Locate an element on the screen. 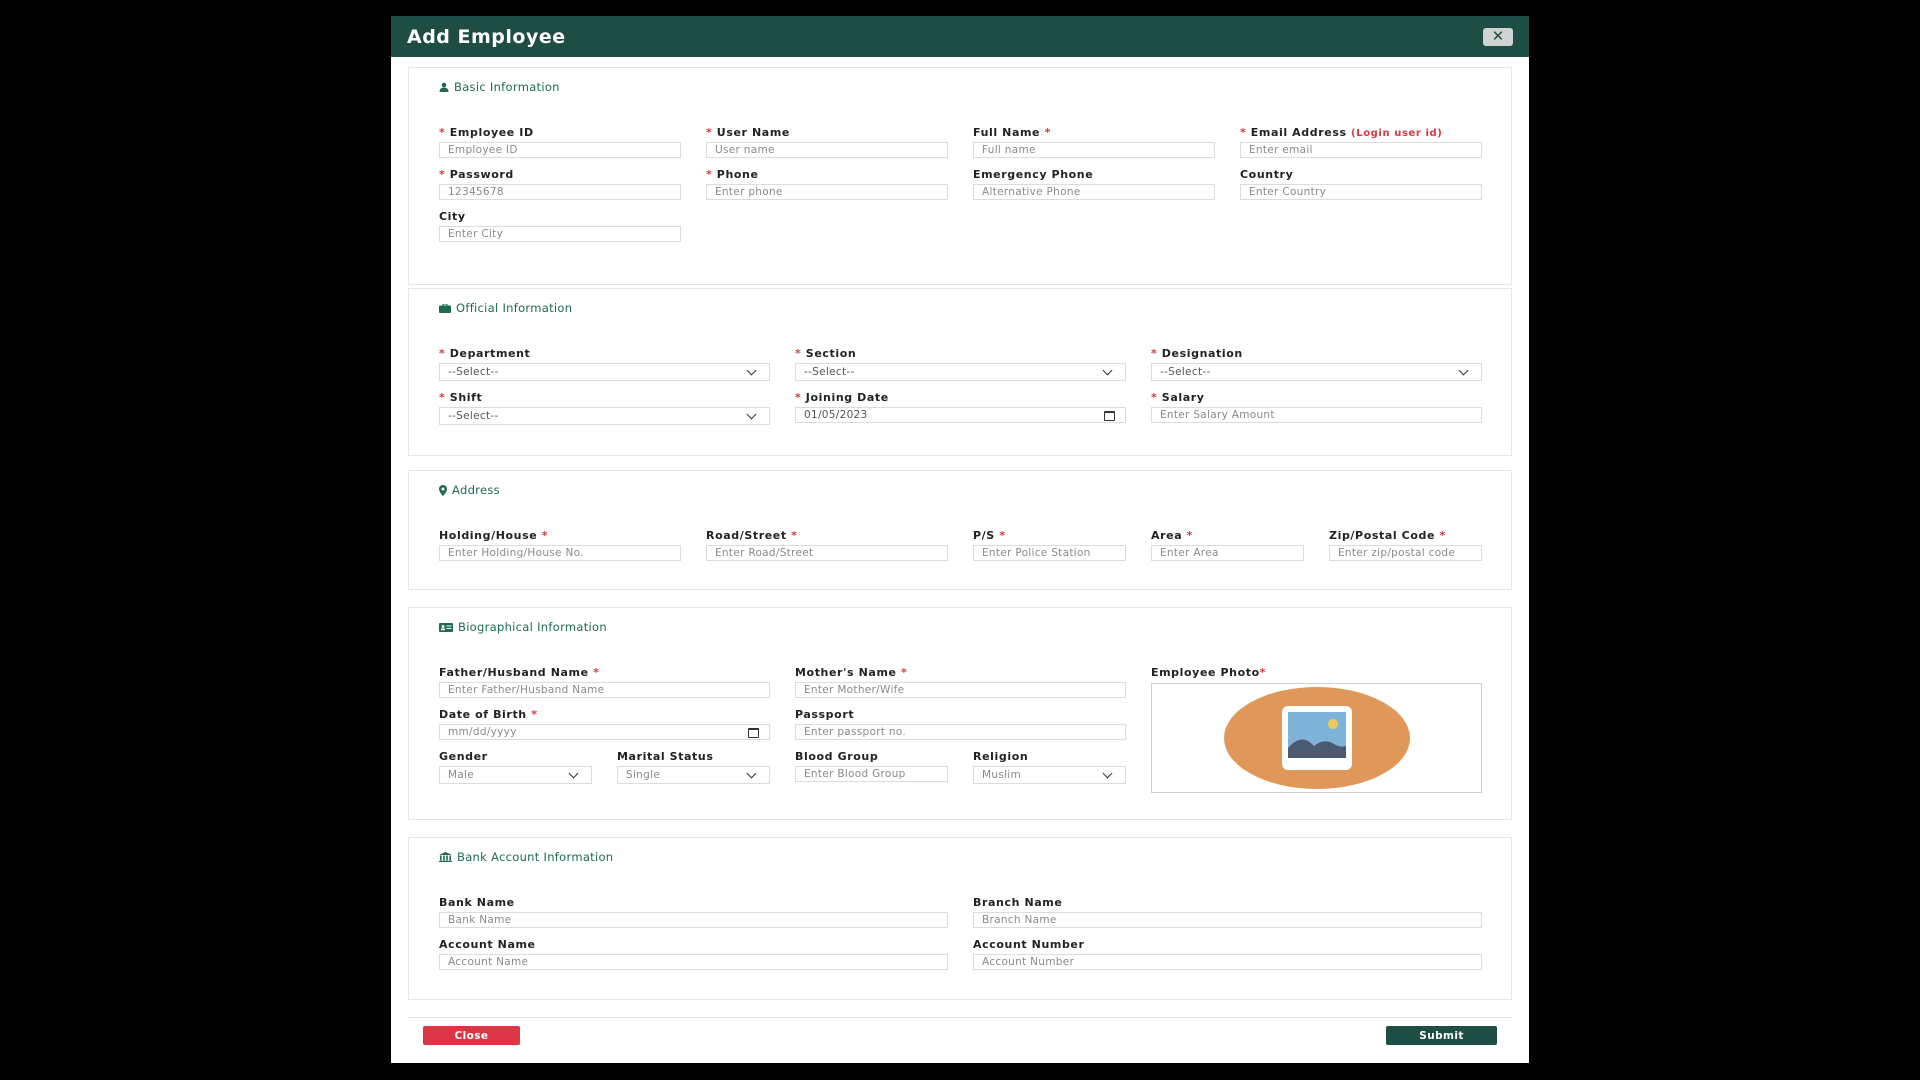  designation-select: --Select-- is located at coordinates (1316, 372).